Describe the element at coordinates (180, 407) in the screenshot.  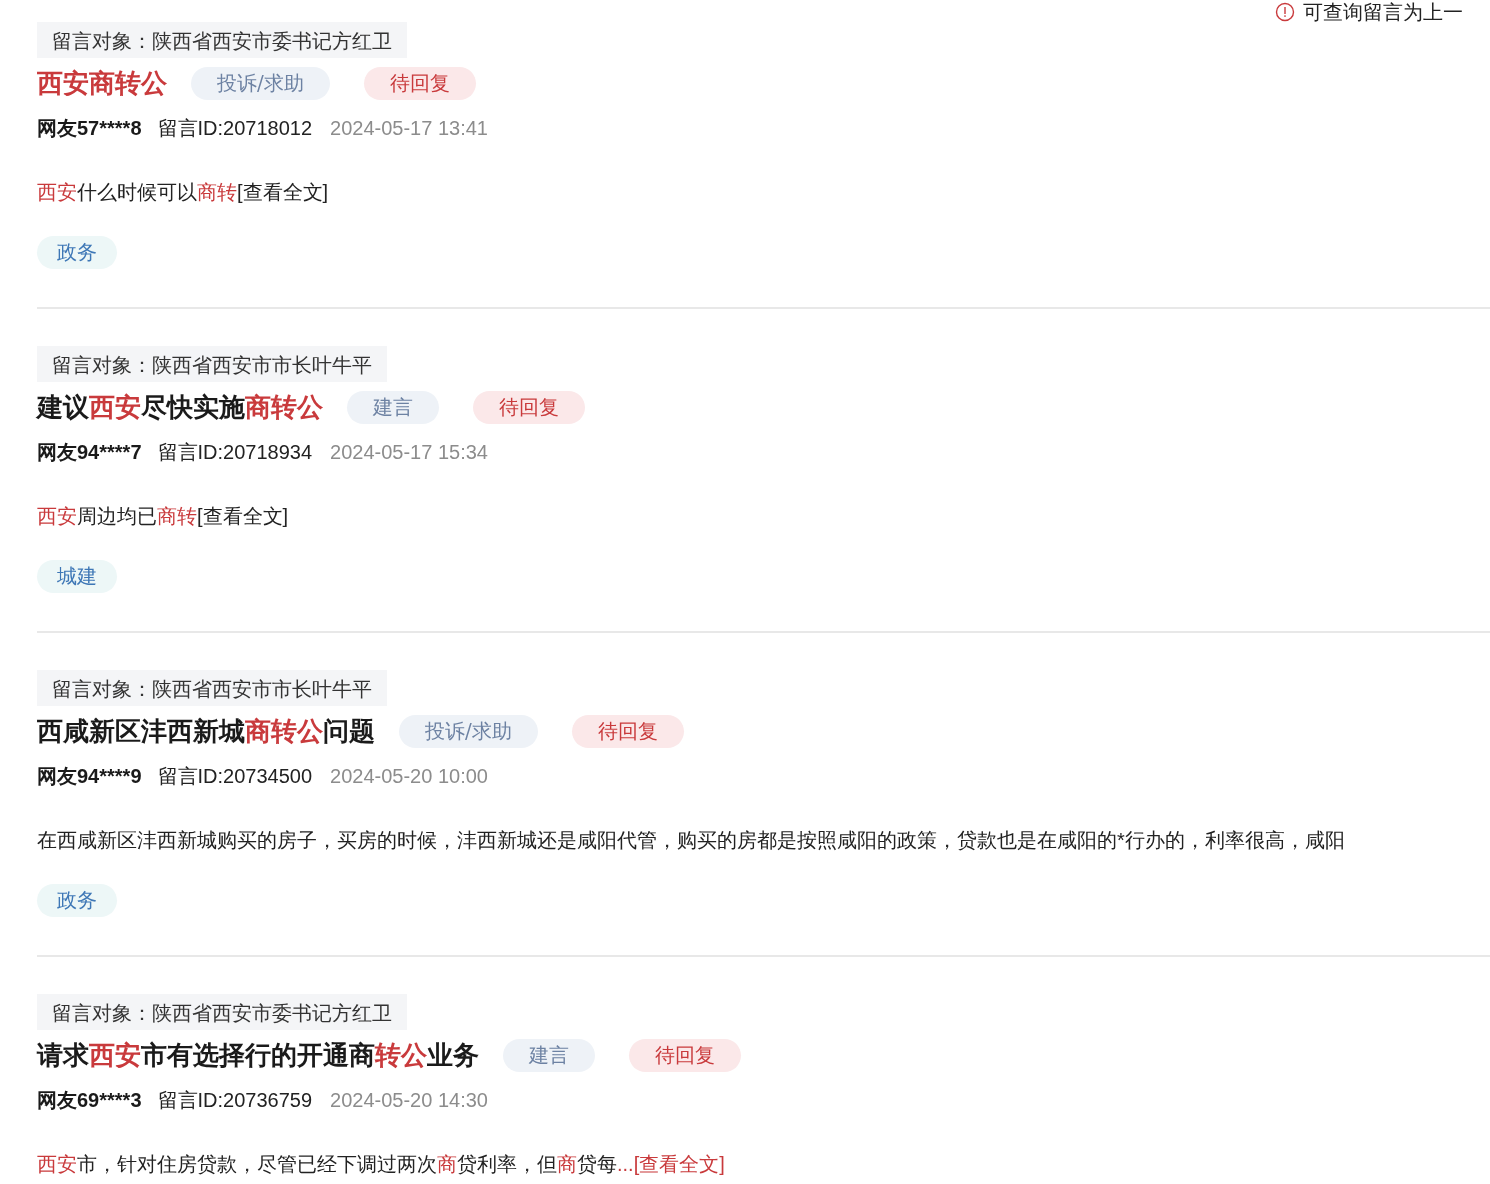
I see `message-title: 建议西安尽快实施商转公` at that location.